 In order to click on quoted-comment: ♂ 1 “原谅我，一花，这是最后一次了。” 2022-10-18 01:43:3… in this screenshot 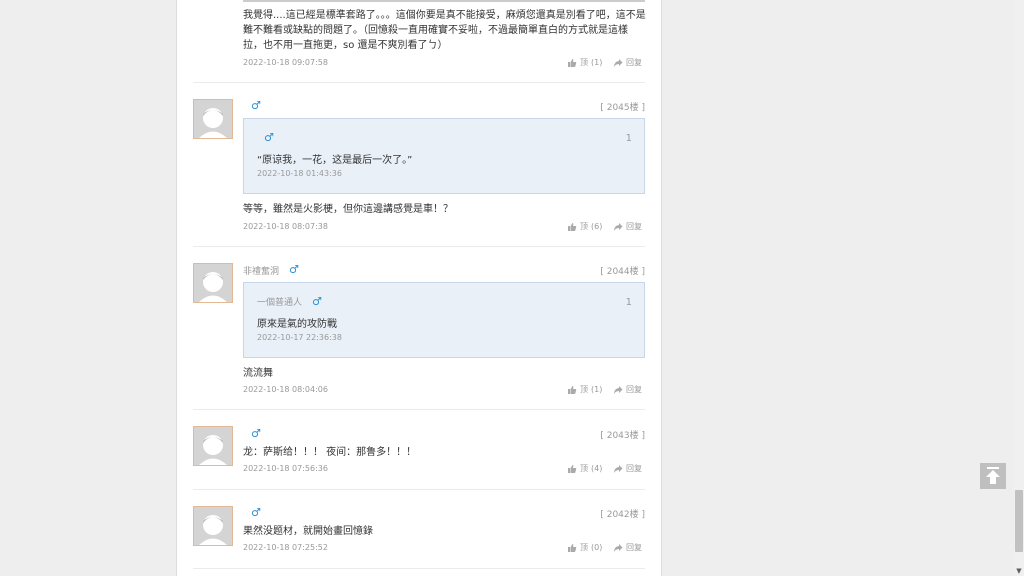, I will do `click(444, 156)`.